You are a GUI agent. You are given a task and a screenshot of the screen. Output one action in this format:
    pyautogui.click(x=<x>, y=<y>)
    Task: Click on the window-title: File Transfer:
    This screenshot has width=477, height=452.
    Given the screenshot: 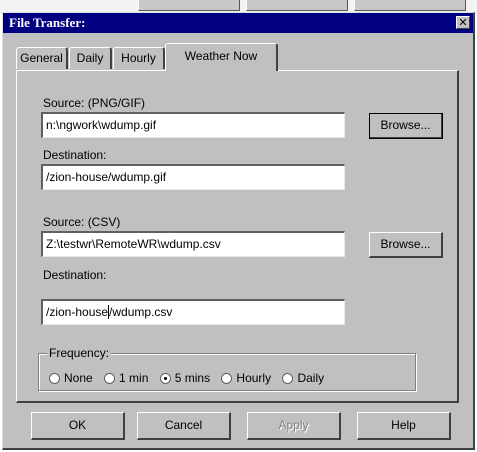 What is the action you would take?
    pyautogui.click(x=47, y=22)
    